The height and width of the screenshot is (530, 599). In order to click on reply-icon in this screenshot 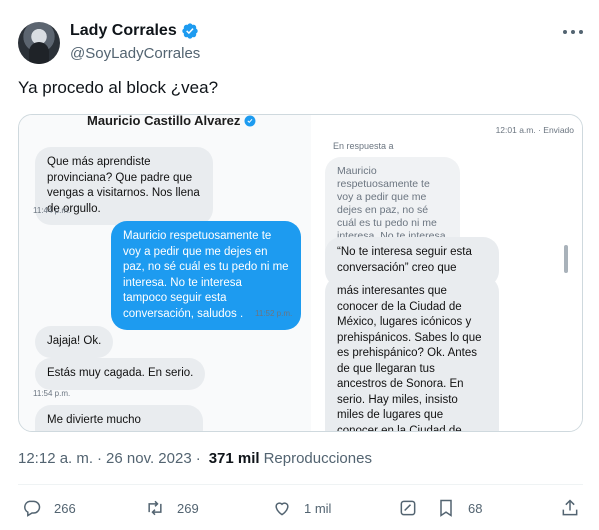, I will do `click(32, 508)`.